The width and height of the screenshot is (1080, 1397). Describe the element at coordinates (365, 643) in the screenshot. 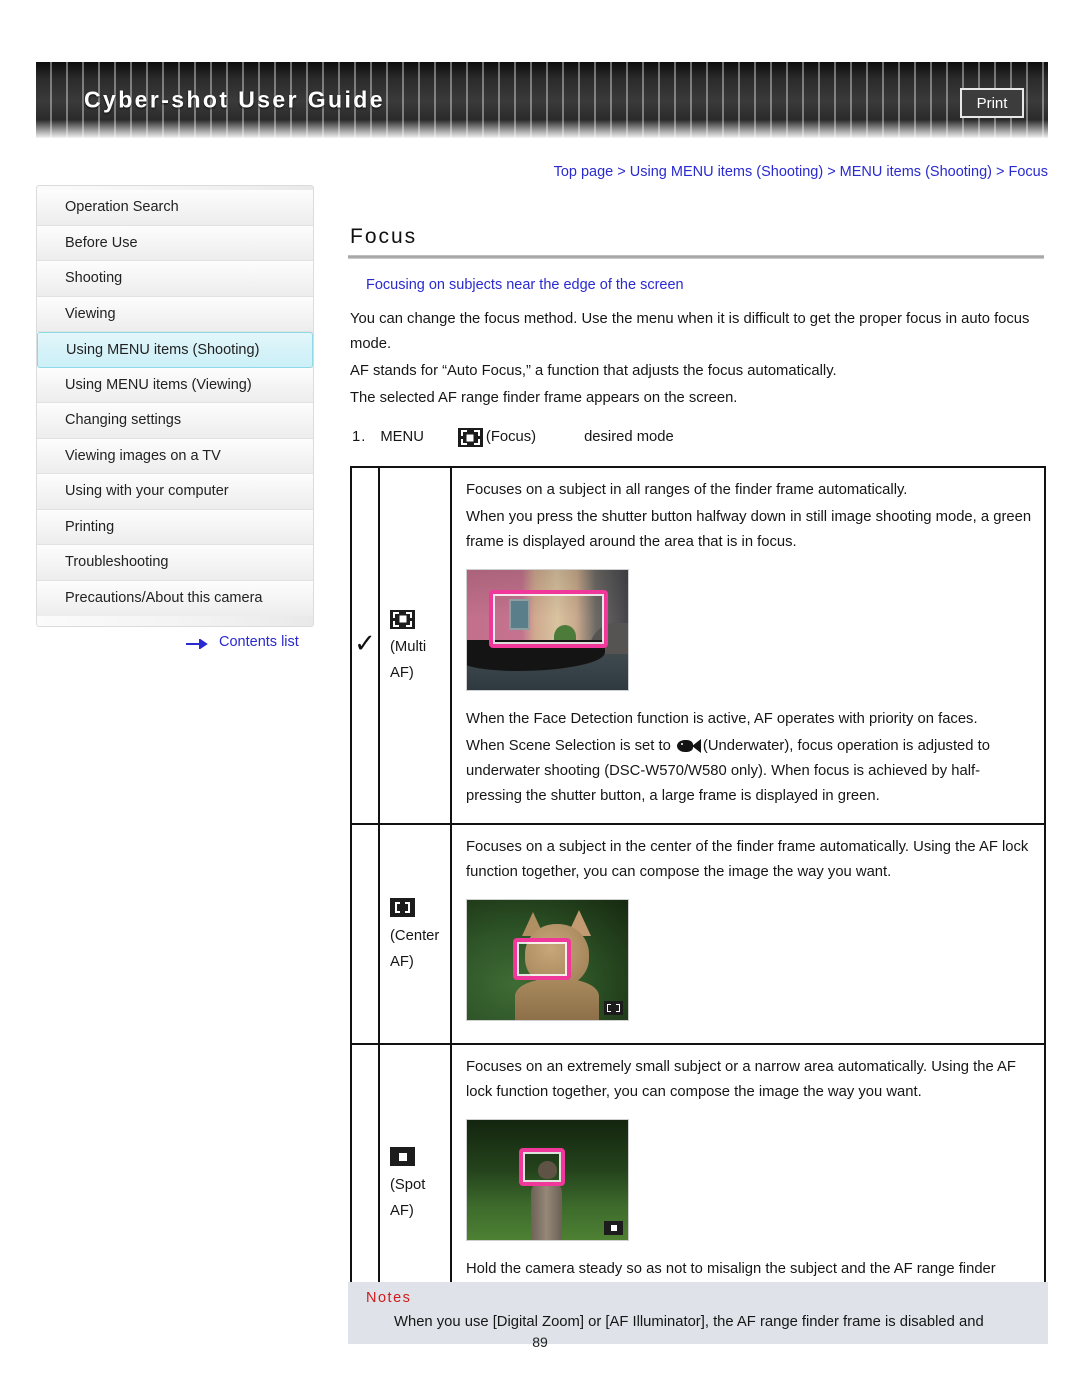

I see `checkmark-icon: ✓` at that location.